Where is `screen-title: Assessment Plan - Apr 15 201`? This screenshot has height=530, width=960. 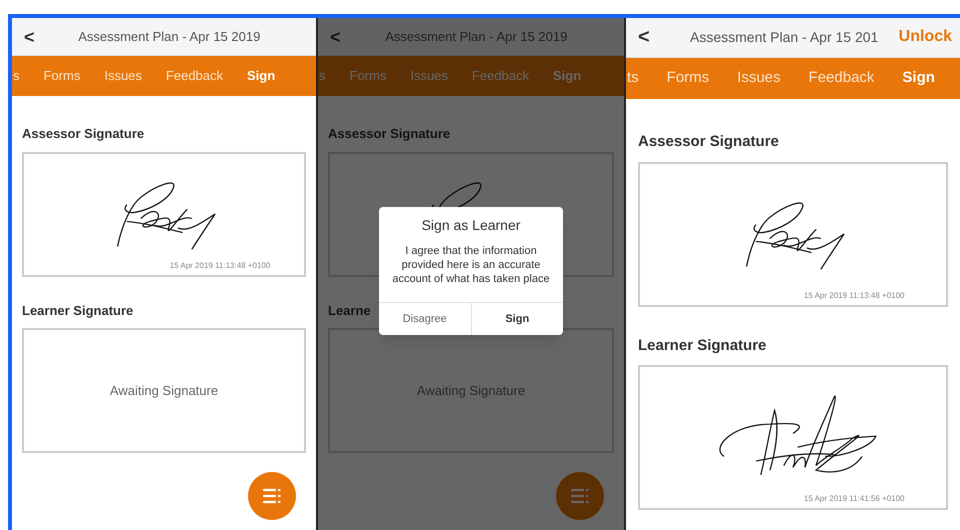
screen-title: Assessment Plan - Apr 15 201 is located at coordinates (784, 37).